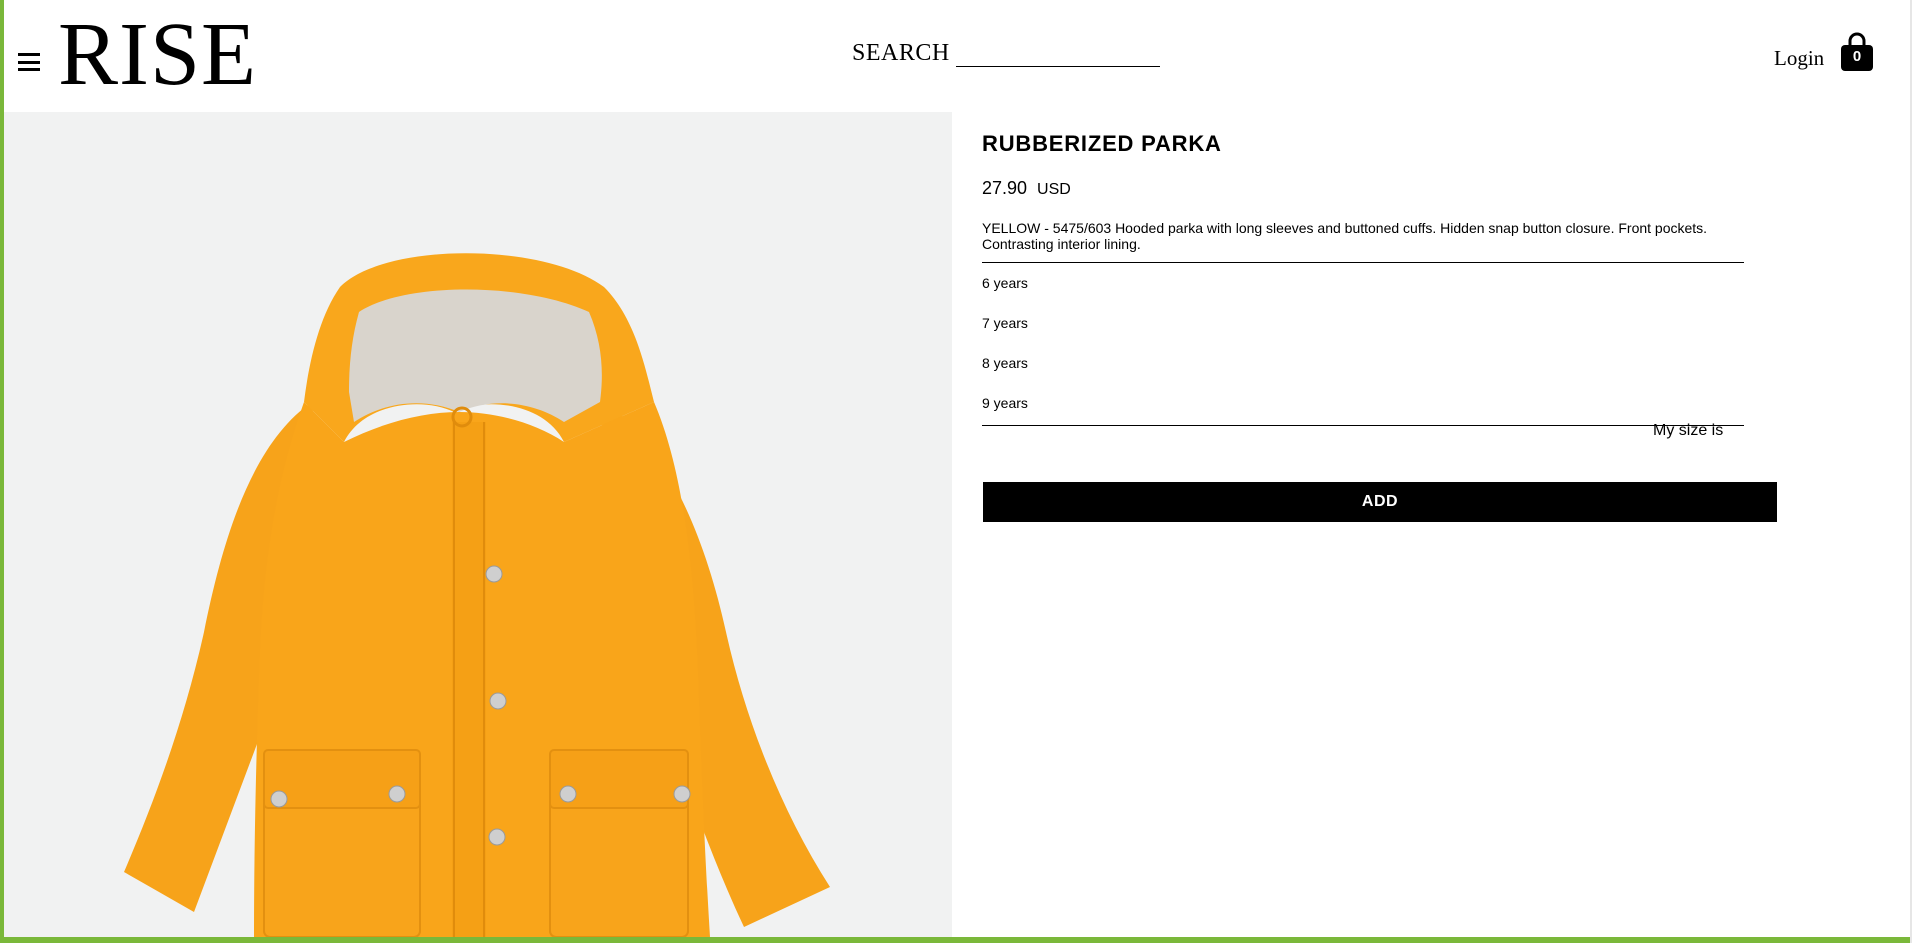  Describe the element at coordinates (29, 62) in the screenshot. I see `hamburger-menu-icon` at that location.